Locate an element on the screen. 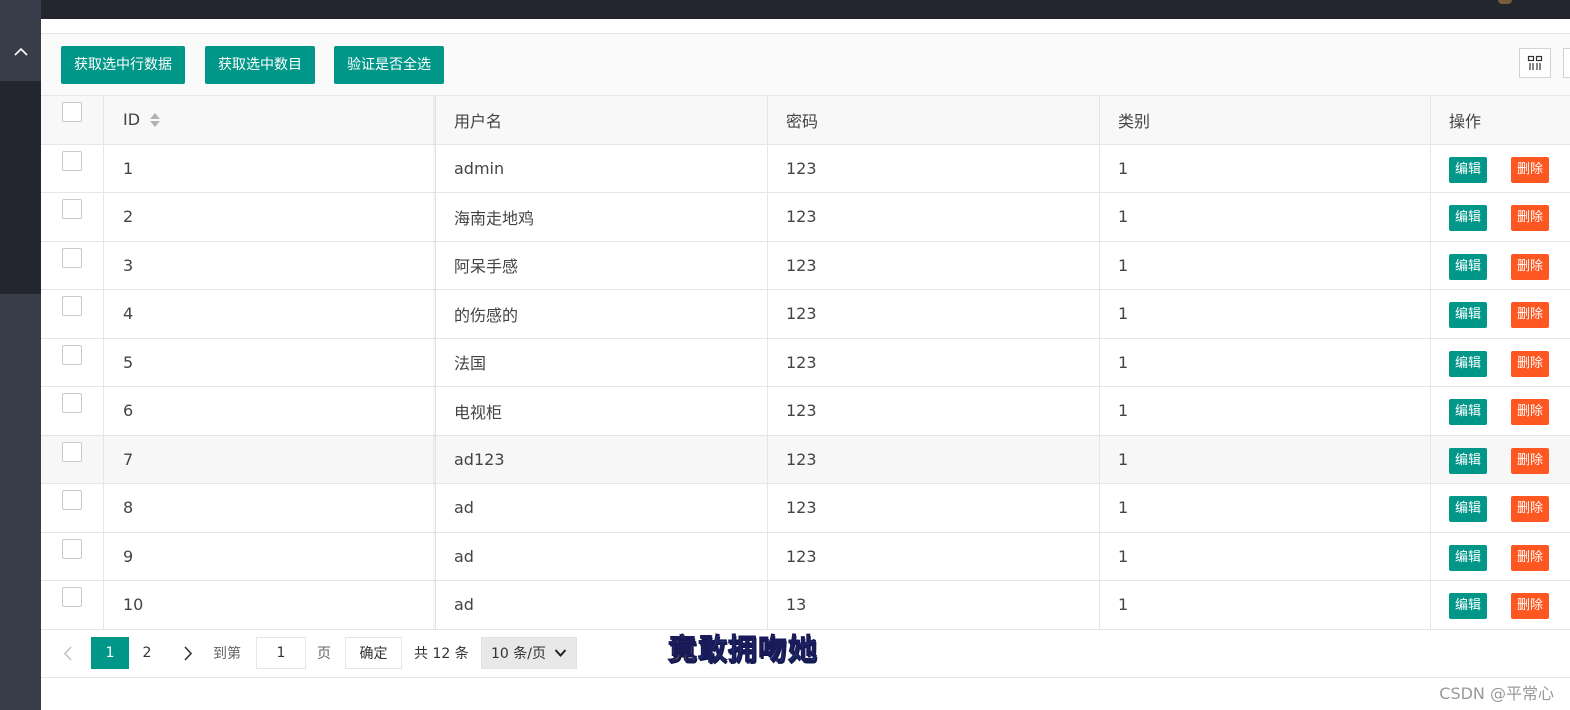 This screenshot has width=1570, height=710. page-1-button: 1 is located at coordinates (110, 653).